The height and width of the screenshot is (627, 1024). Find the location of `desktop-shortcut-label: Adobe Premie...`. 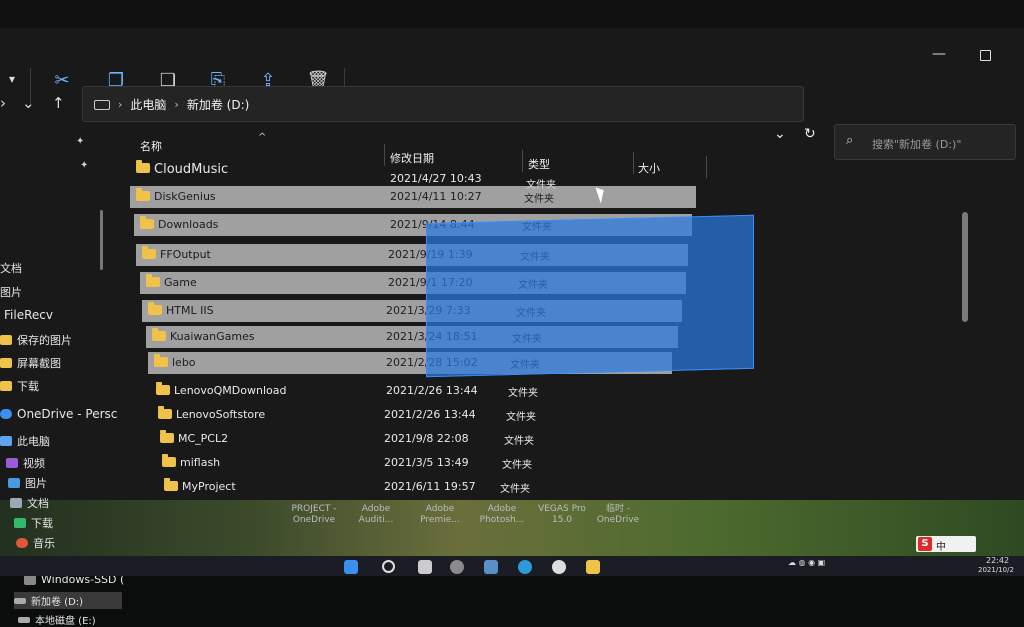

desktop-shortcut-label: Adobe Premie... is located at coordinates (440, 515).